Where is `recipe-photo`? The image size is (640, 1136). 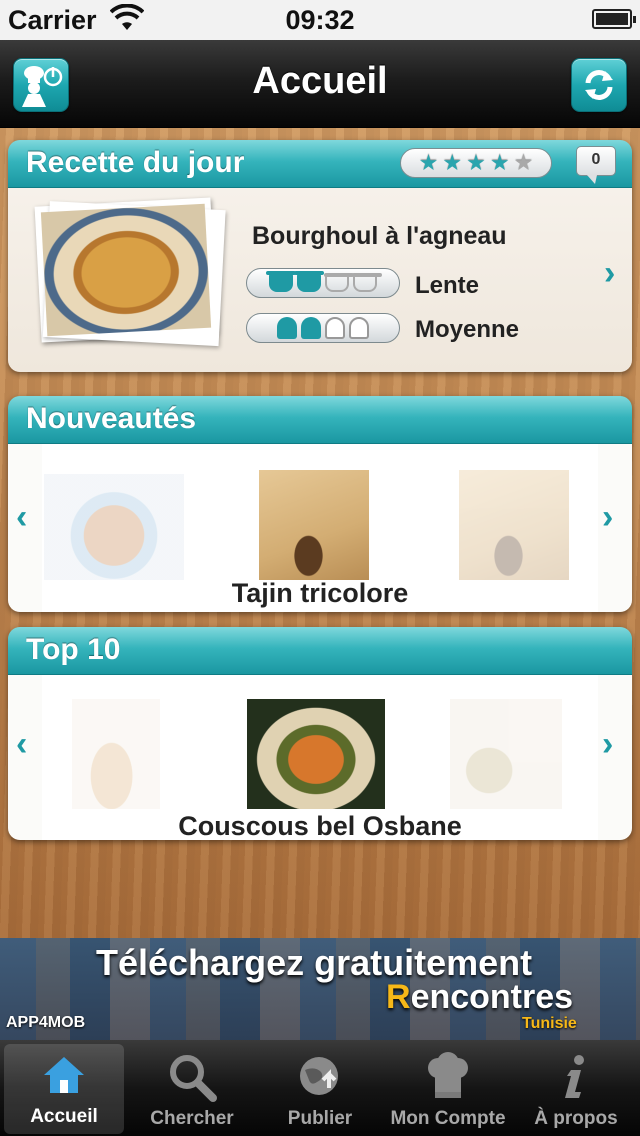 recipe-photo is located at coordinates (126, 270).